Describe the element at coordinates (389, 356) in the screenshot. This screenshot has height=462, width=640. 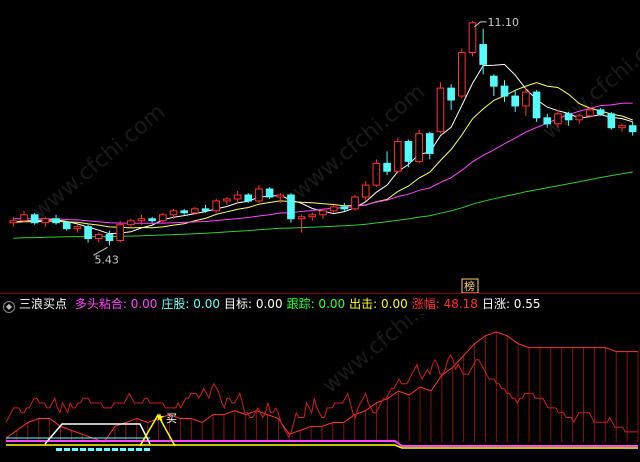
I see `watermark-indicator: www.cfchi.com` at that location.